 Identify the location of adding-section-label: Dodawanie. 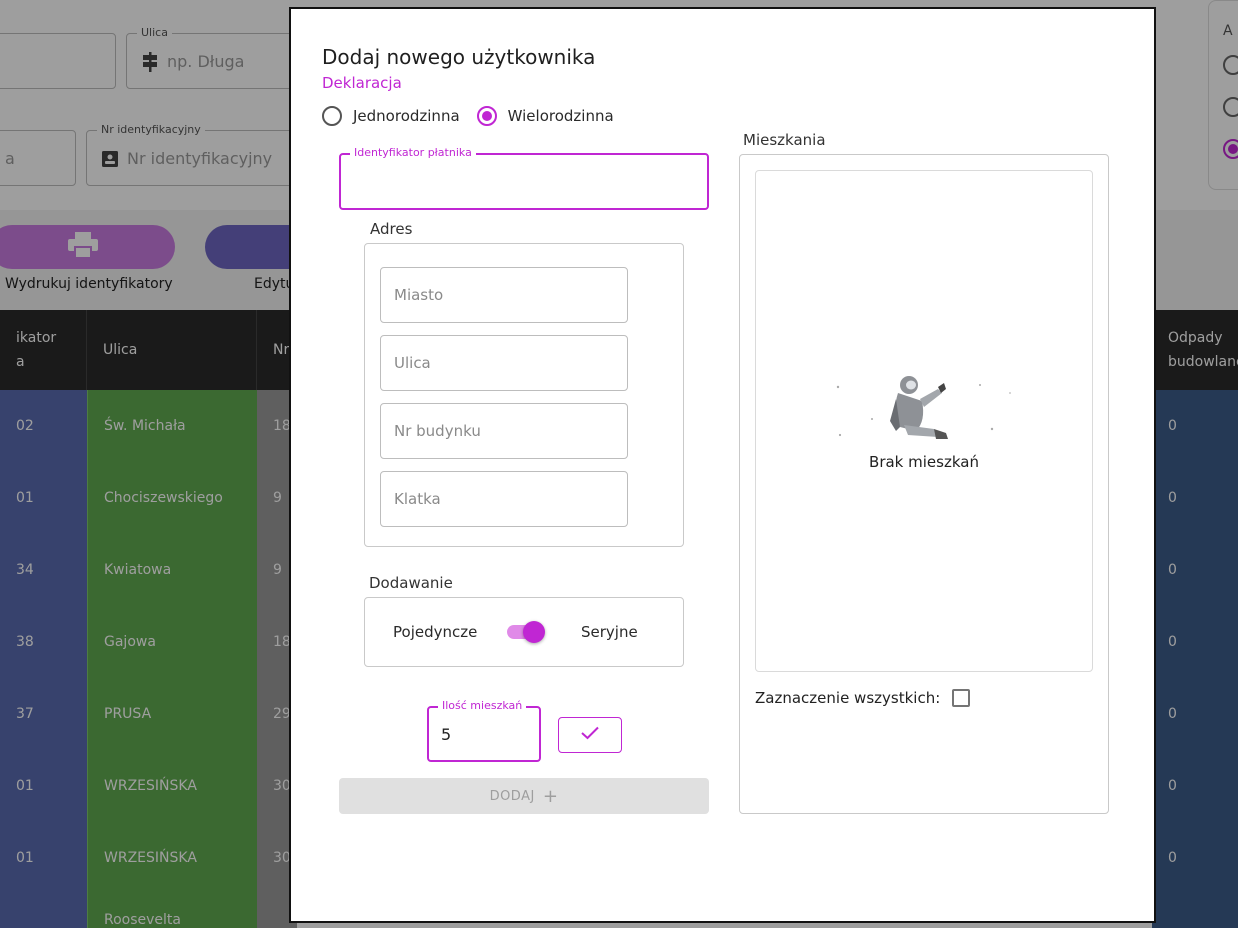
(411, 583).